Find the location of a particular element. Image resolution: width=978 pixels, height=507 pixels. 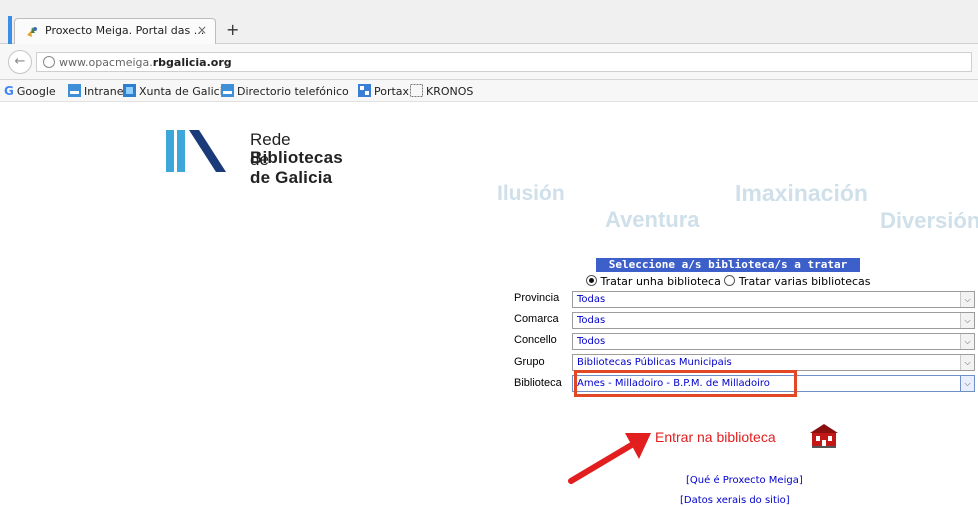

tab-active-indicator is located at coordinates (10, 30).